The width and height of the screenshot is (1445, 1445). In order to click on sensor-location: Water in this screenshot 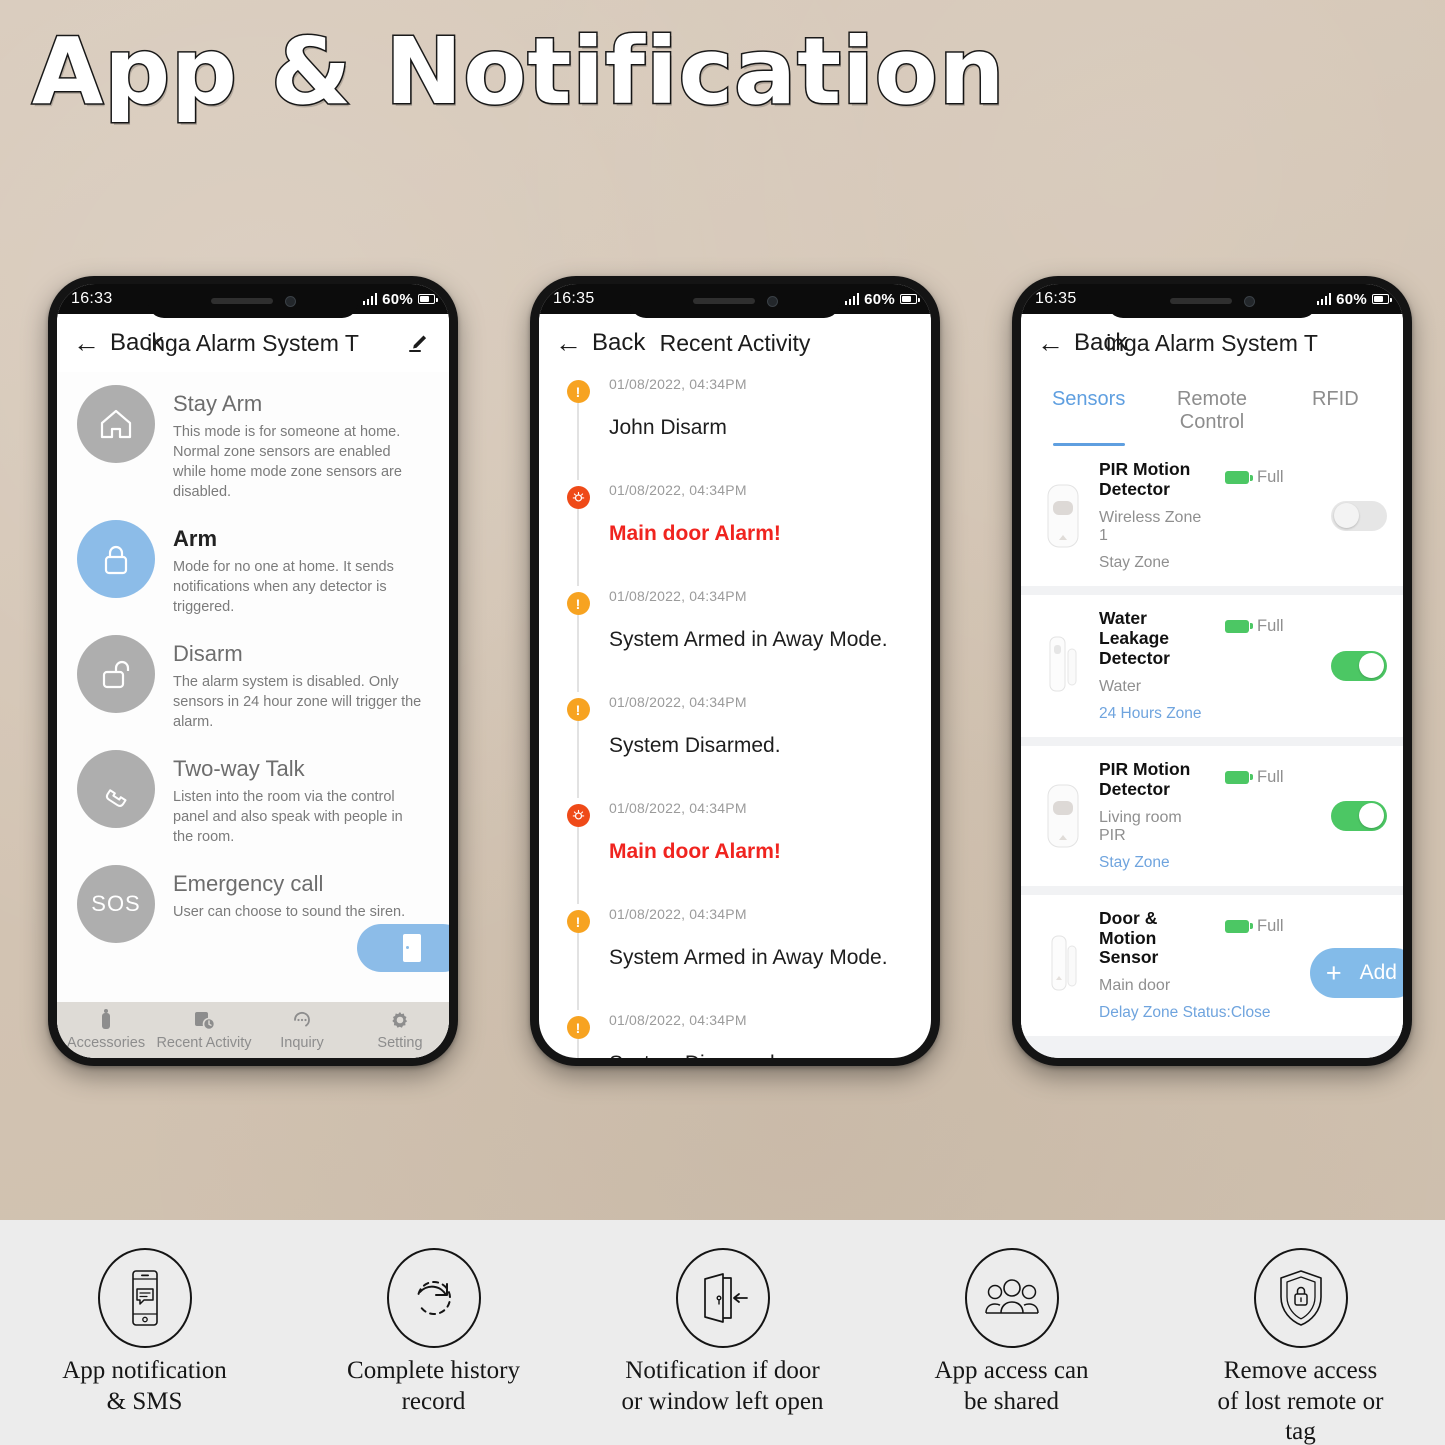, I will do `click(1120, 686)`.